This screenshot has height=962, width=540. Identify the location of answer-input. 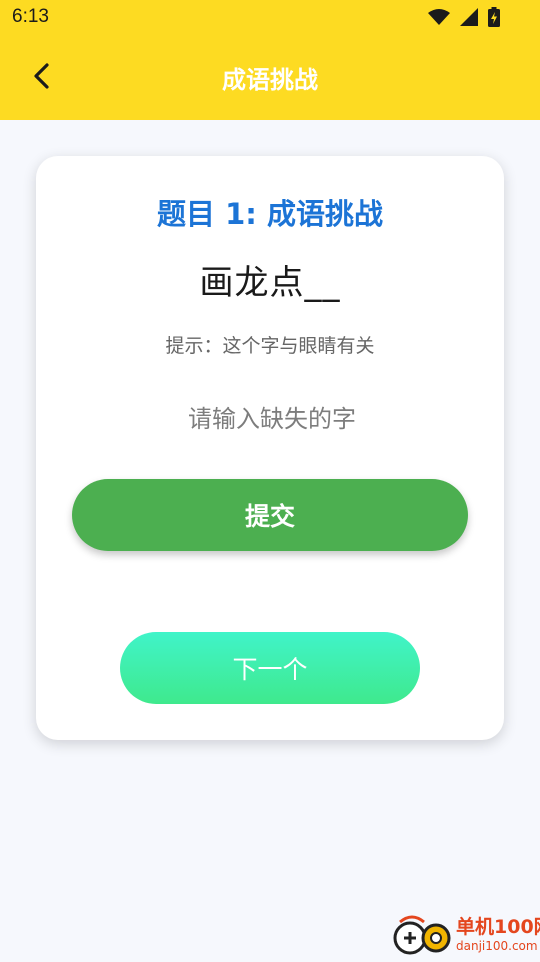
(272, 419).